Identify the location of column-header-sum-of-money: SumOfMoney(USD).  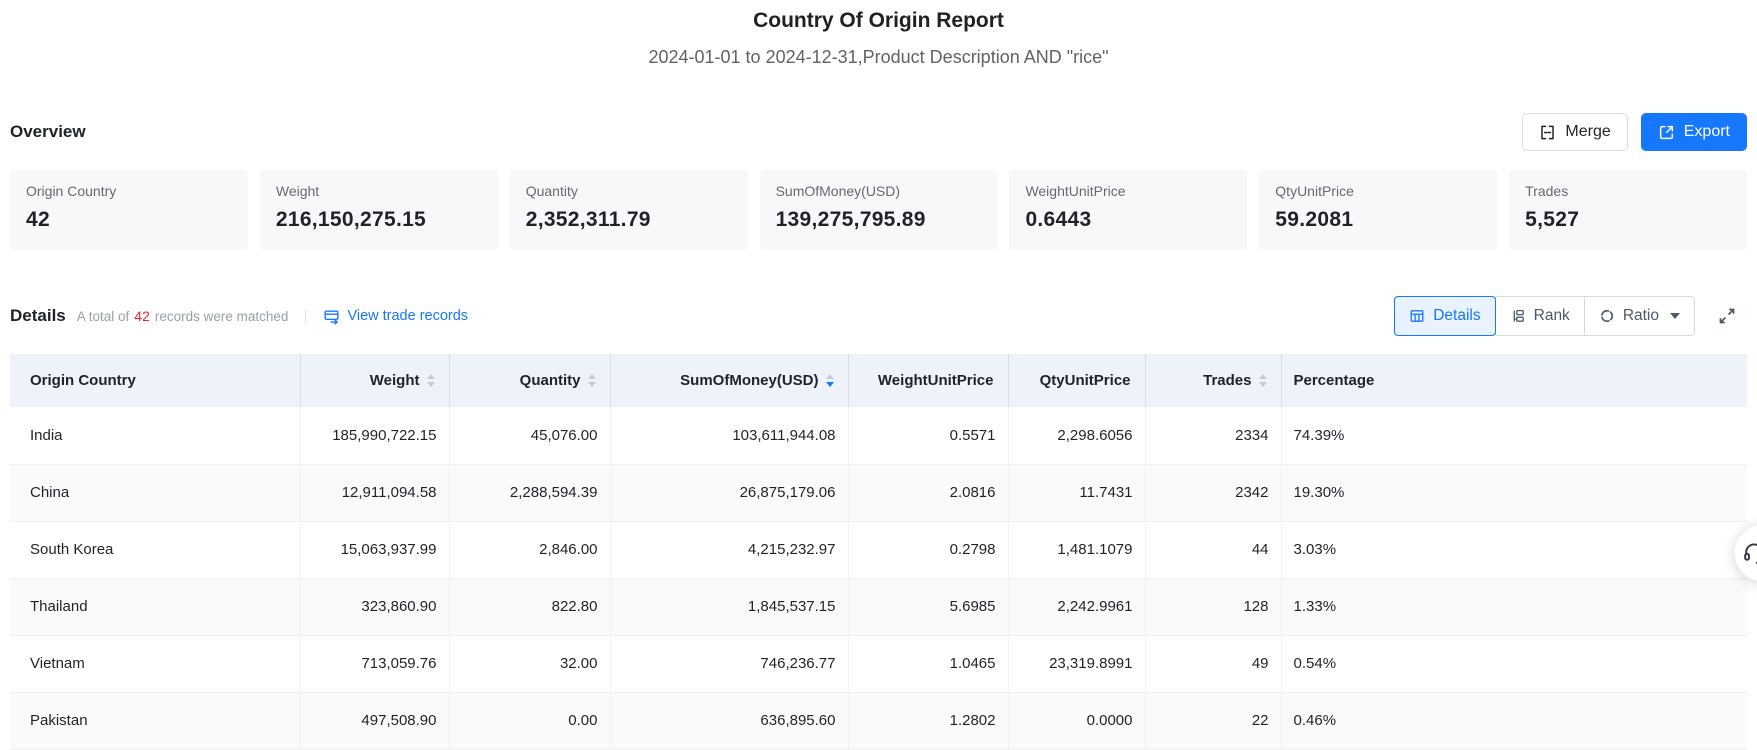
(729, 380).